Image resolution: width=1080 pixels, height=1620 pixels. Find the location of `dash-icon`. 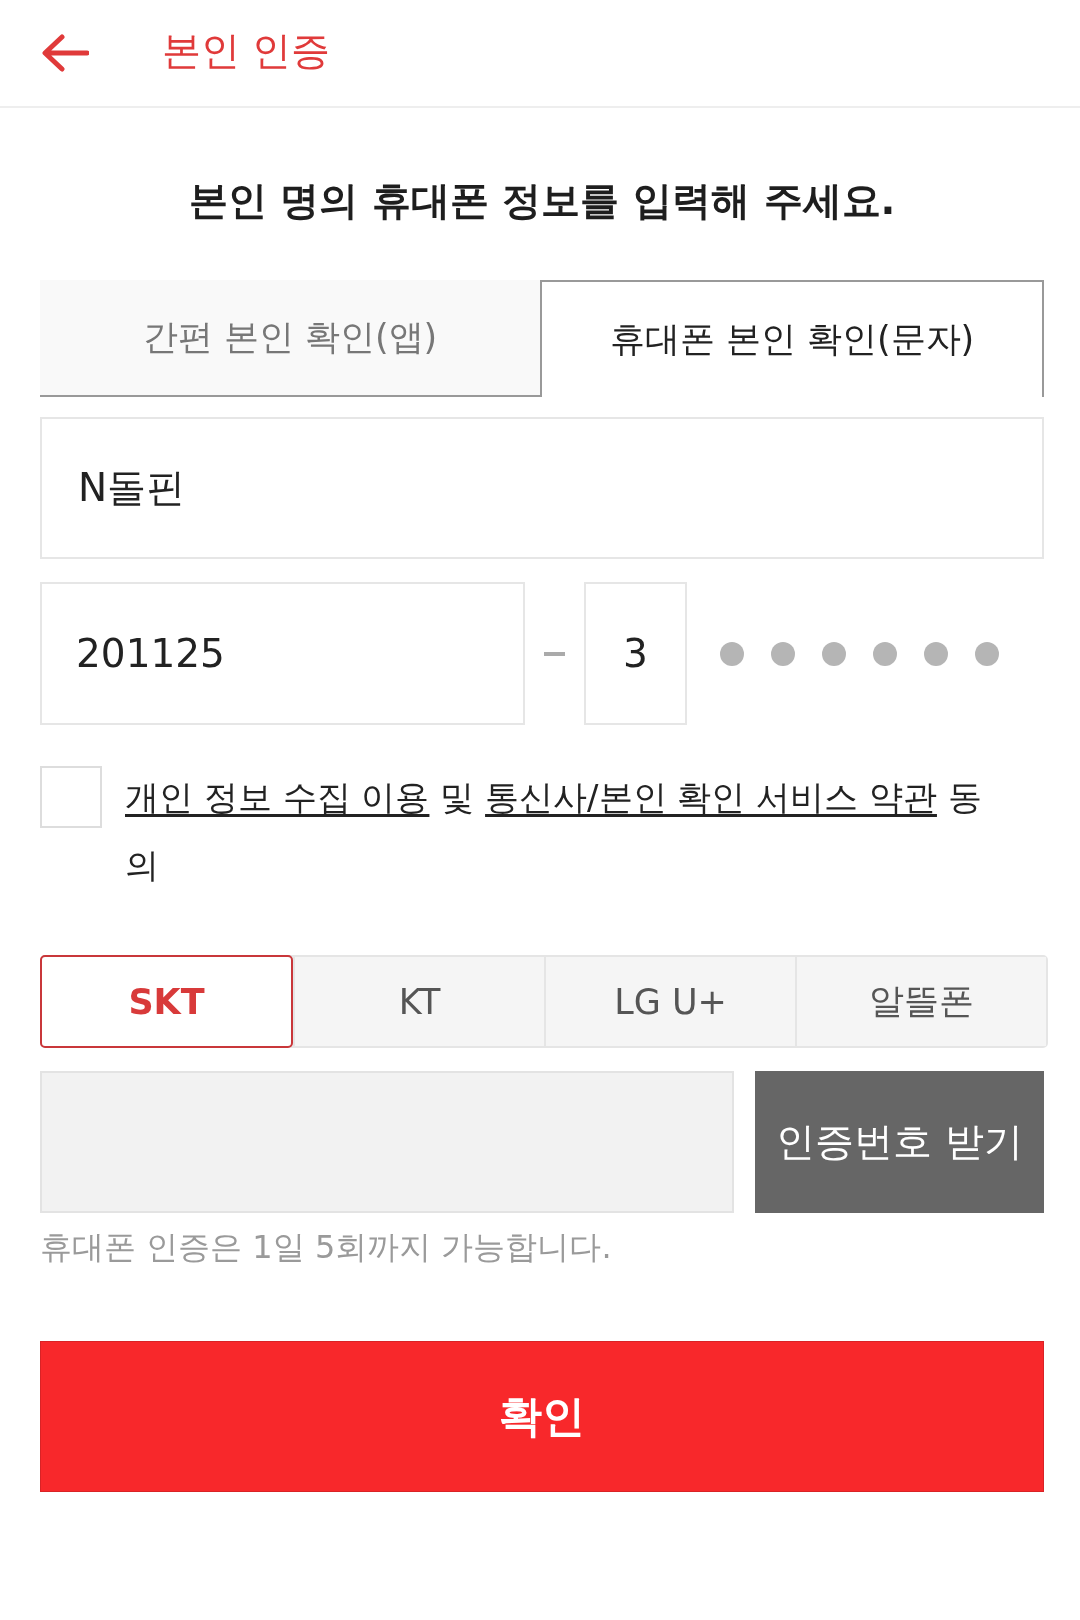

dash-icon is located at coordinates (554, 653).